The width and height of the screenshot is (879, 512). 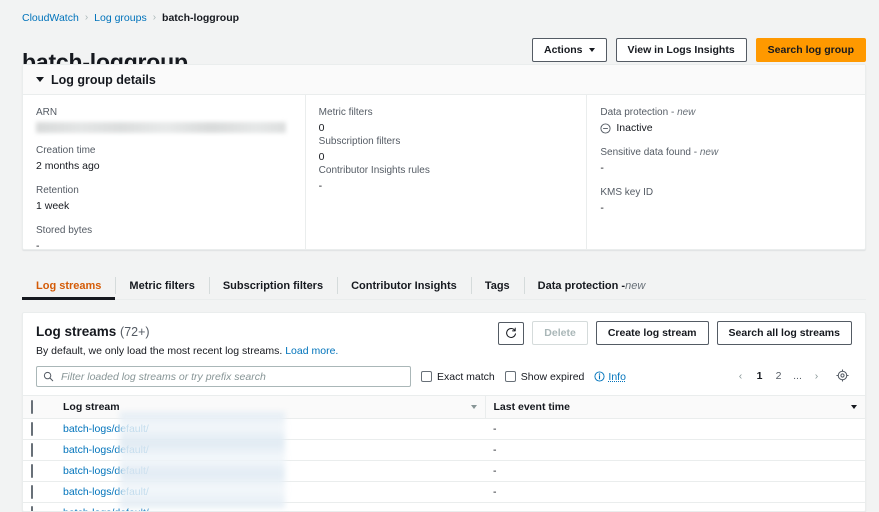 I want to click on data-protection-status: Inactive, so click(x=726, y=128).